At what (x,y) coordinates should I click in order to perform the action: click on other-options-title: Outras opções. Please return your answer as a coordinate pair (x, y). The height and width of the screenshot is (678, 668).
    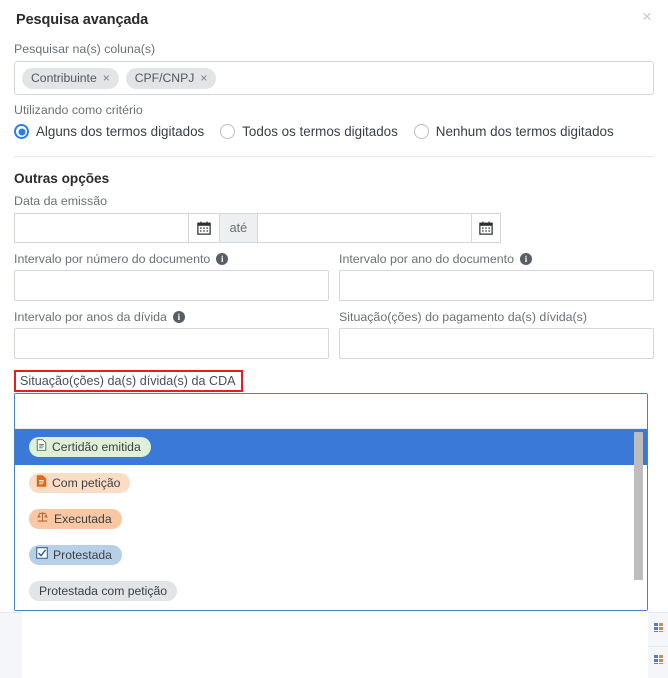
    Looking at the image, I should click on (62, 178).